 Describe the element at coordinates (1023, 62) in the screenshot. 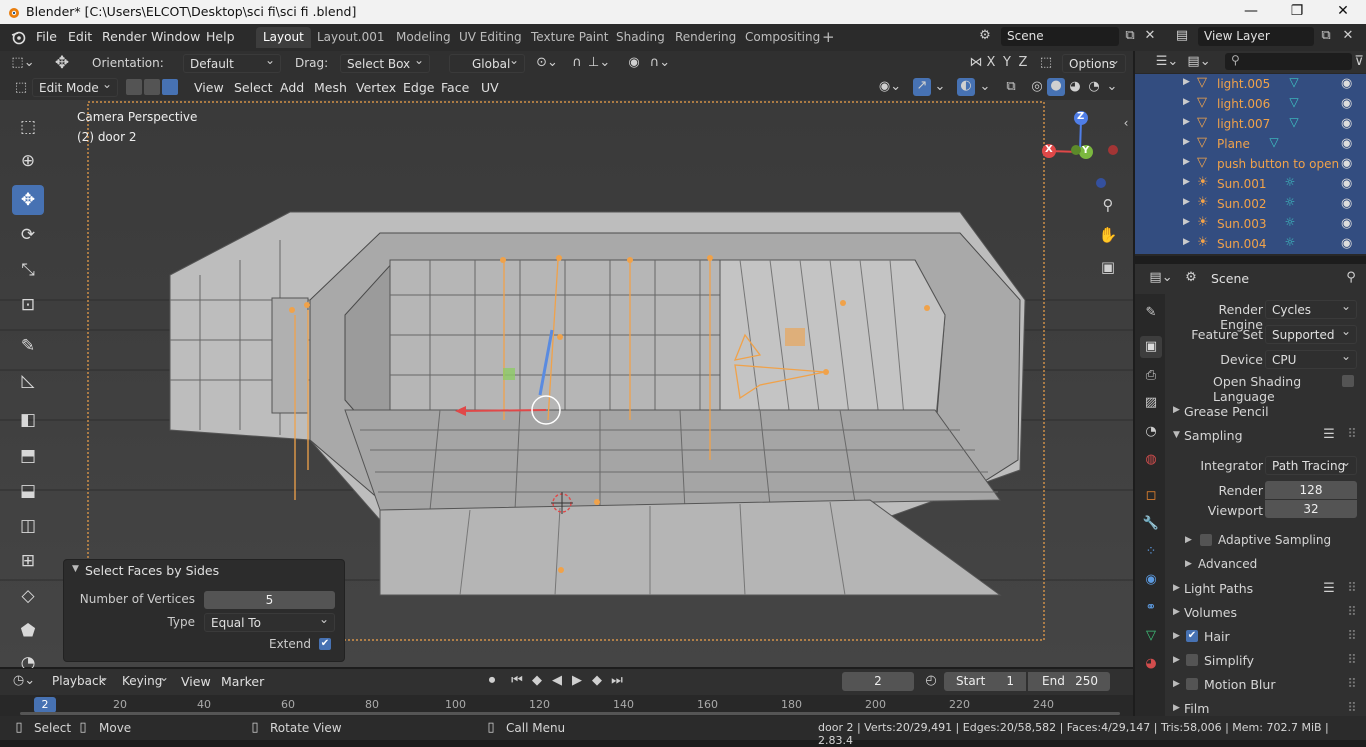

I see `axis-z-toggle: Z` at that location.